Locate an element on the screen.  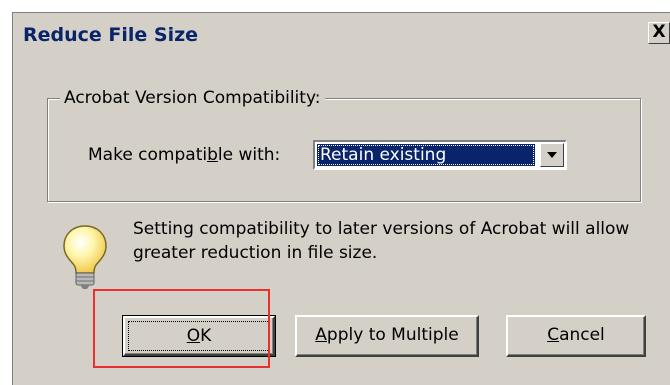
ok-label-rest: K is located at coordinates (206, 336).